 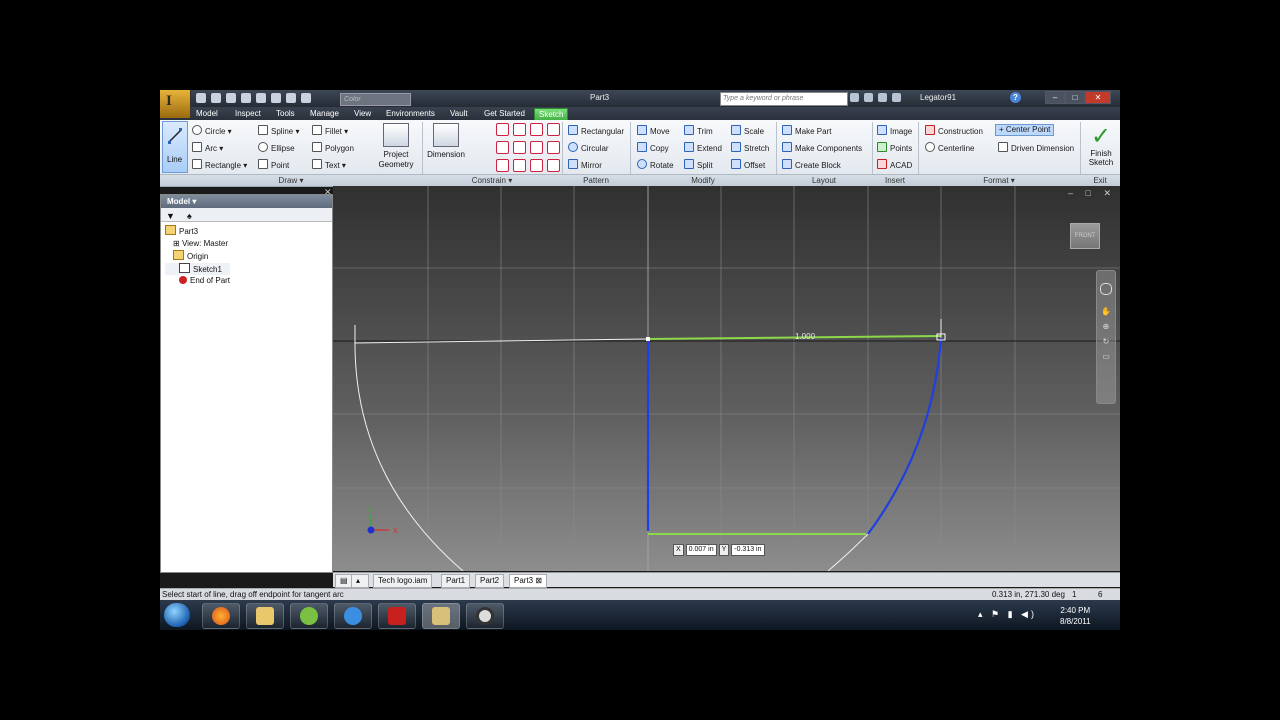 I want to click on tab-model: Model, so click(x=207, y=114).